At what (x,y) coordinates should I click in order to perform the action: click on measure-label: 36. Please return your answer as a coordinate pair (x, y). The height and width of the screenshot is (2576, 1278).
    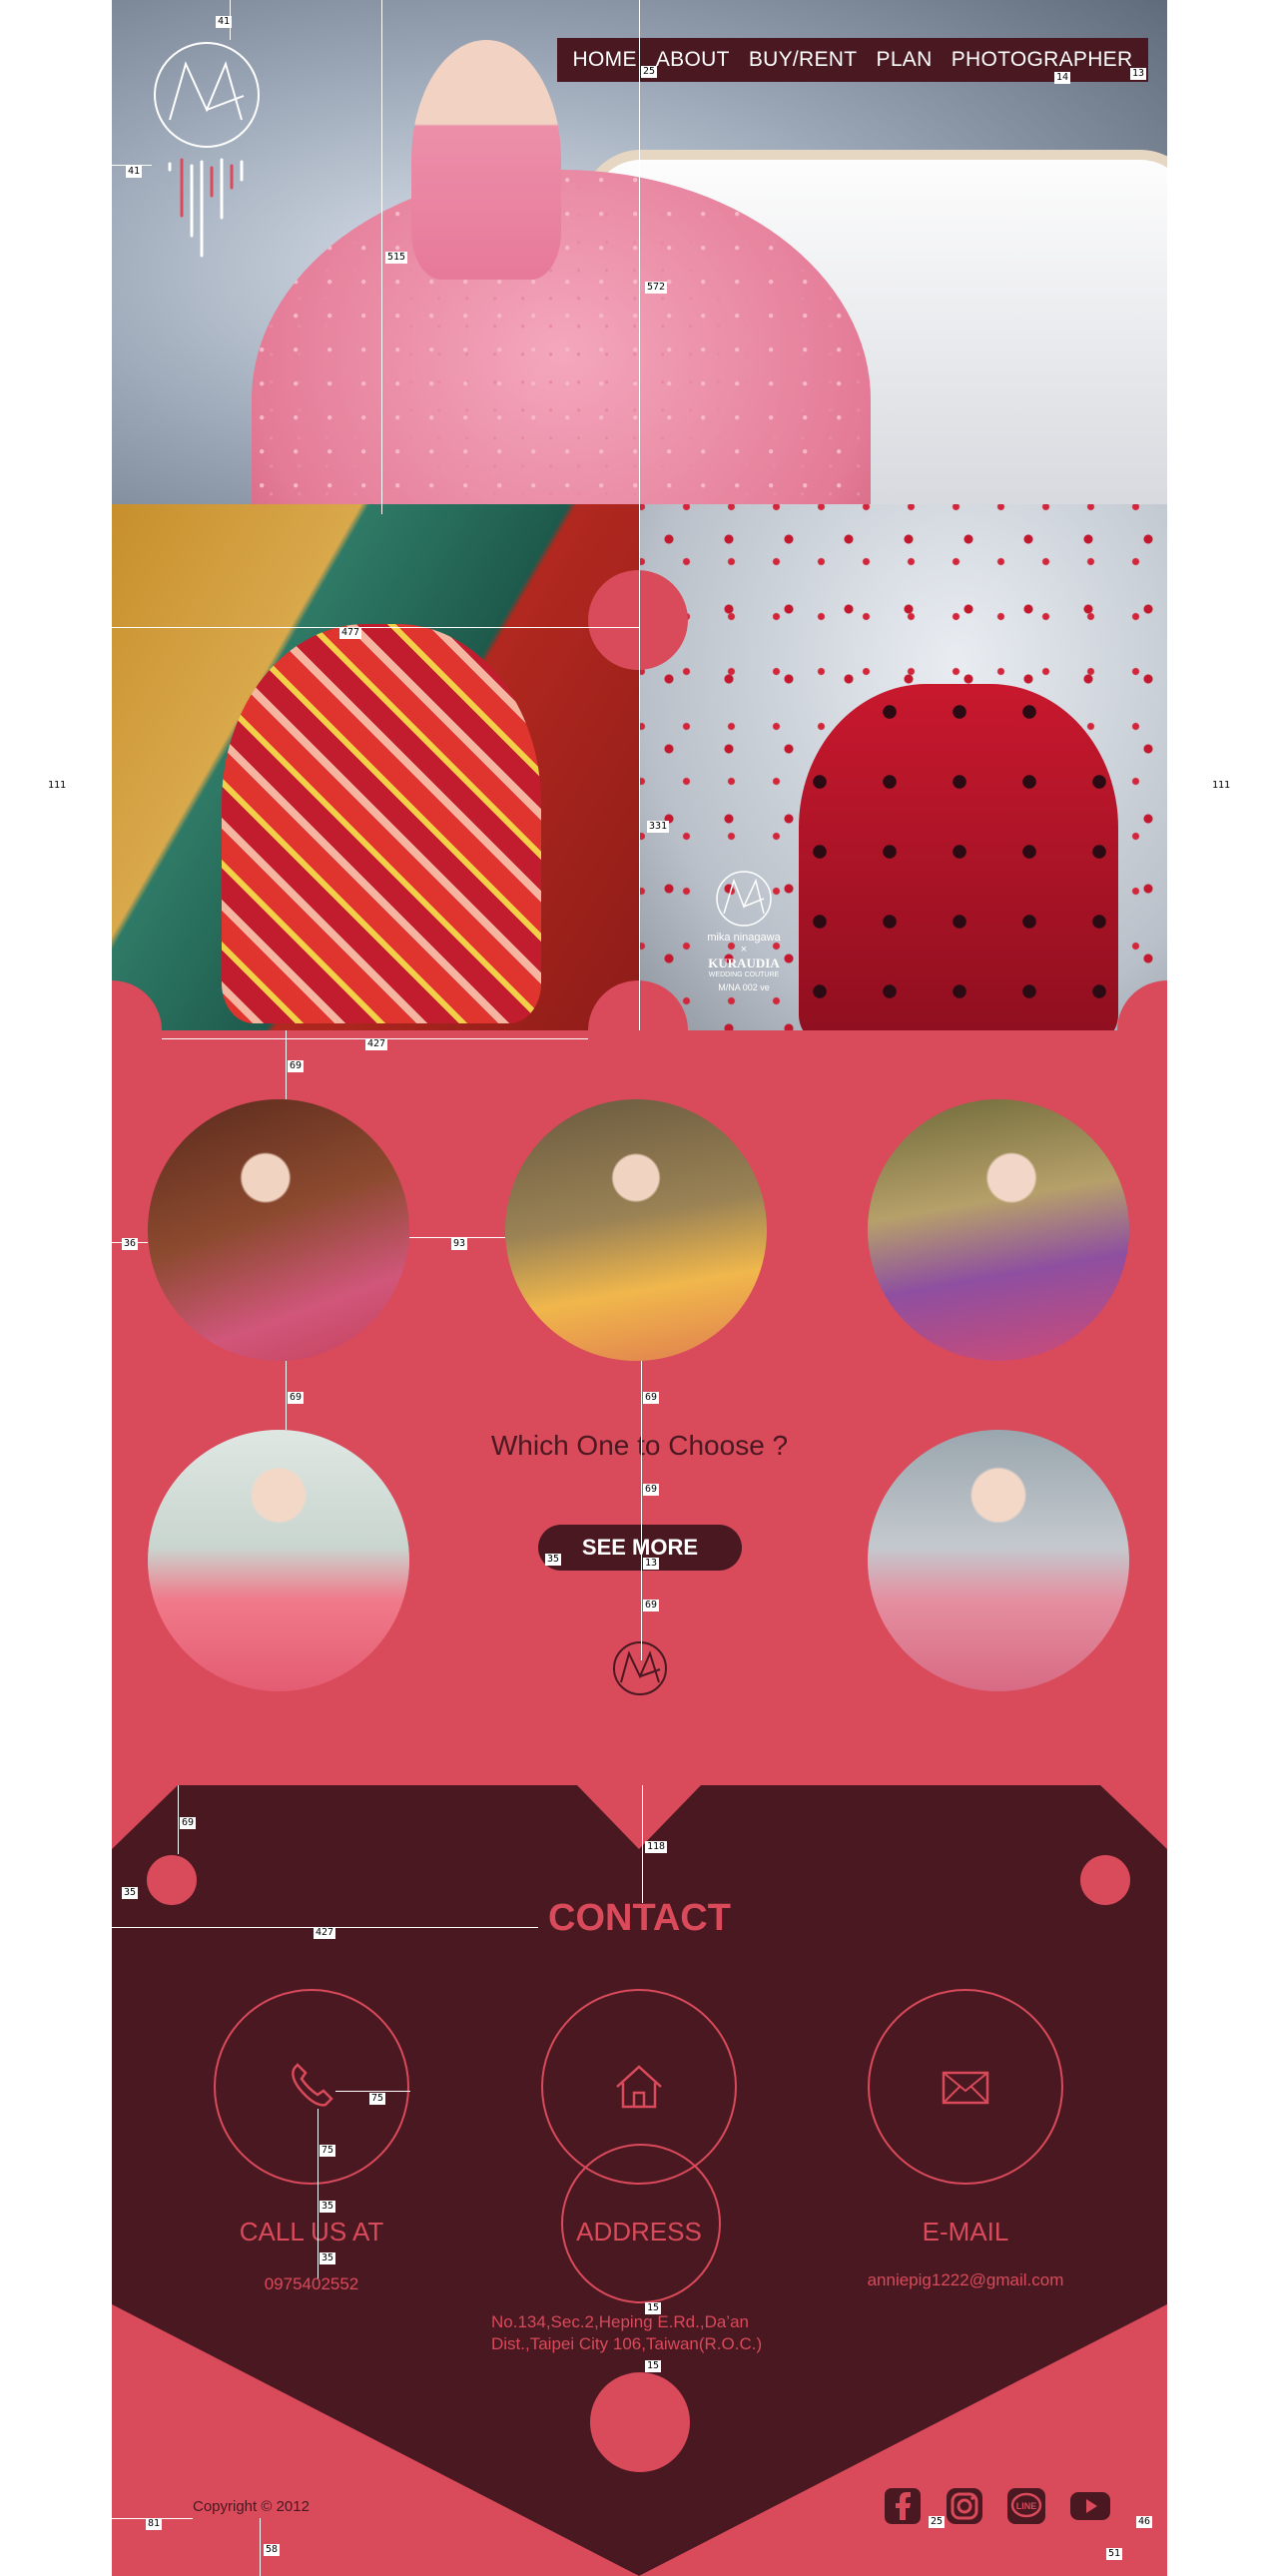
    Looking at the image, I should click on (130, 1244).